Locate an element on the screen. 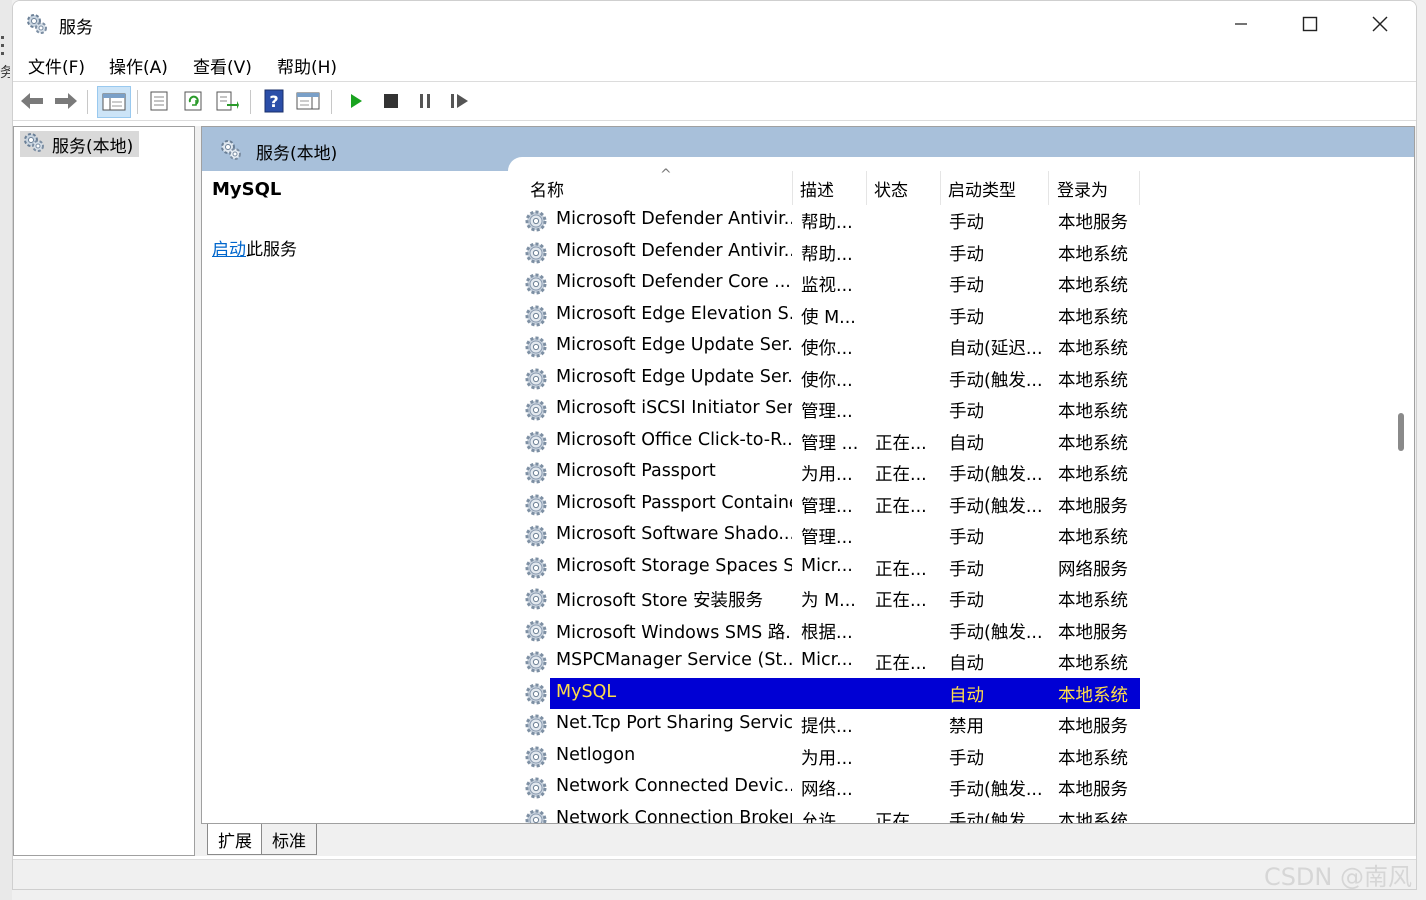 Image resolution: width=1426 pixels, height=900 pixels. resume-service-icon is located at coordinates (460, 101).